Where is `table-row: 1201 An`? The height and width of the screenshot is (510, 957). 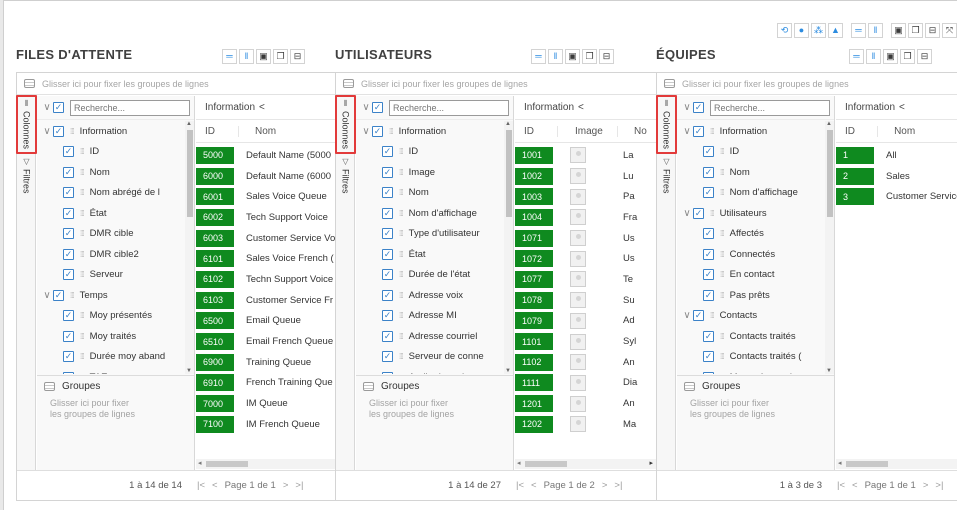
table-row: 1201 An is located at coordinates (585, 403).